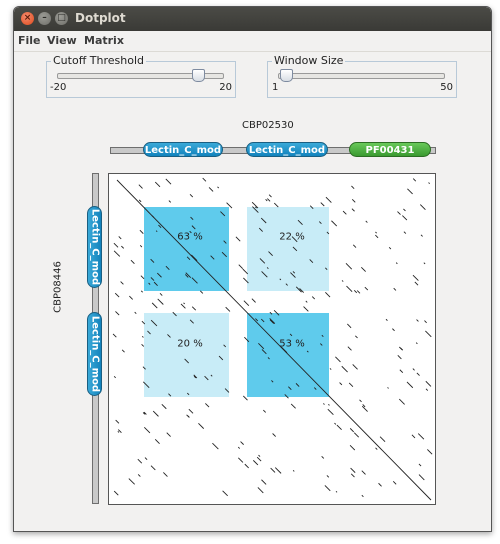  What do you see at coordinates (94, 247) in the screenshot?
I see `vertical-domain-lectin-1: Lectin_C_mod` at bounding box center [94, 247].